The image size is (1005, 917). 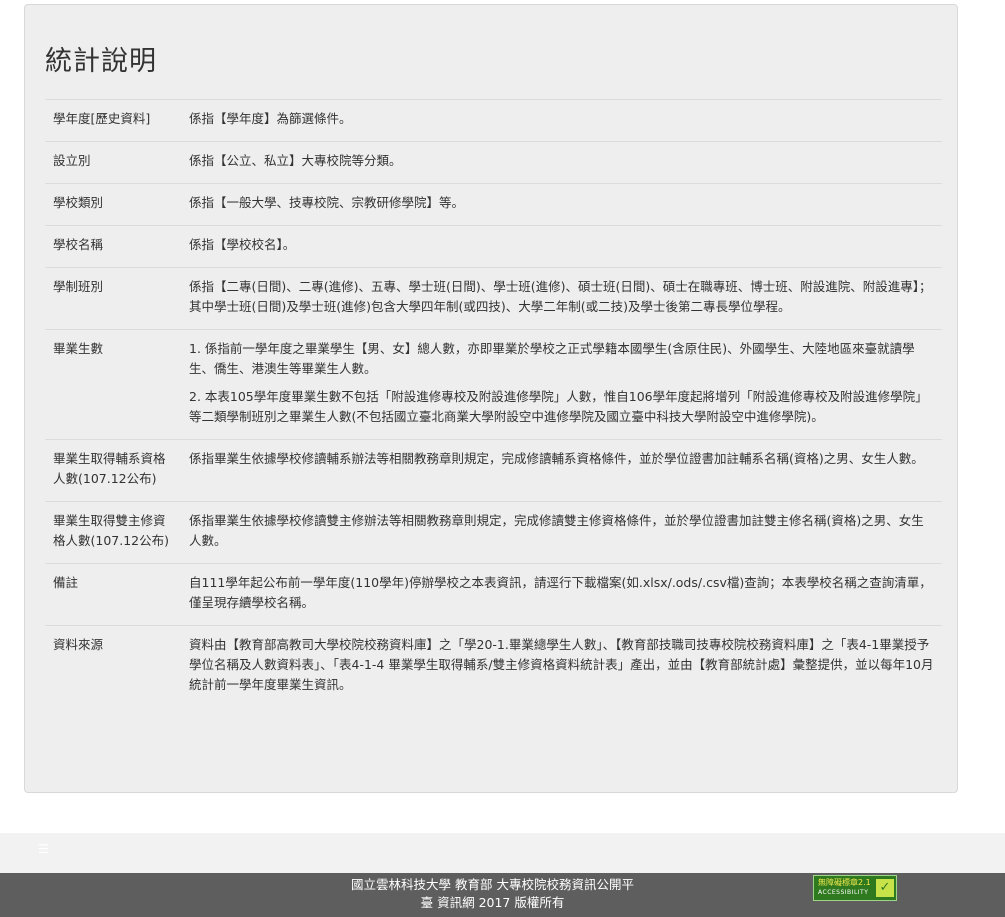 I want to click on definition-description: 係指【學年度】為篩選條件。, so click(x=562, y=121).